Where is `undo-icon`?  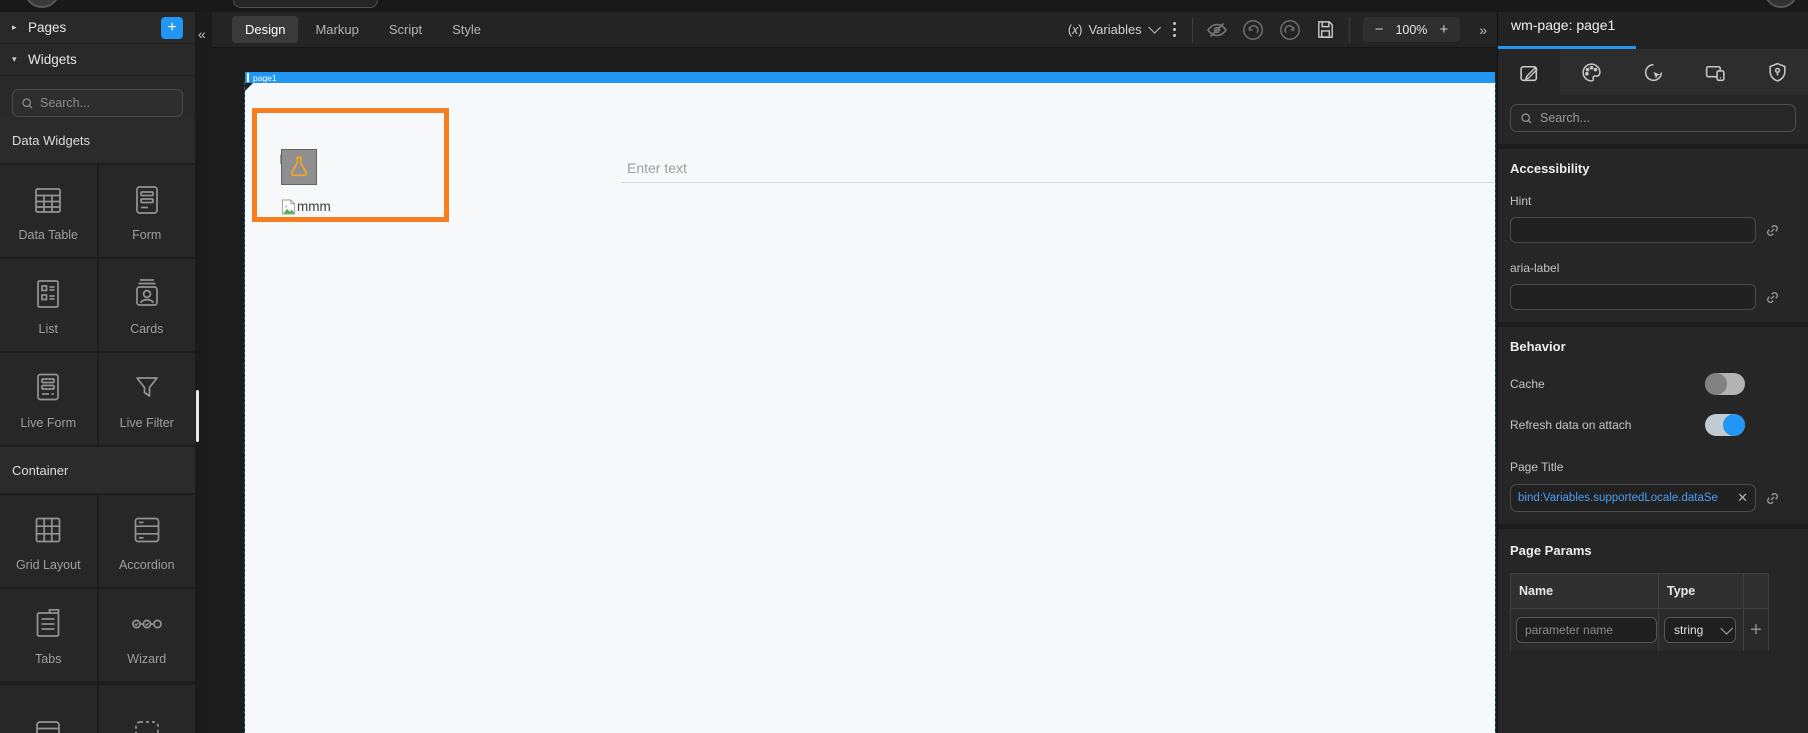
undo-icon is located at coordinates (1252, 29).